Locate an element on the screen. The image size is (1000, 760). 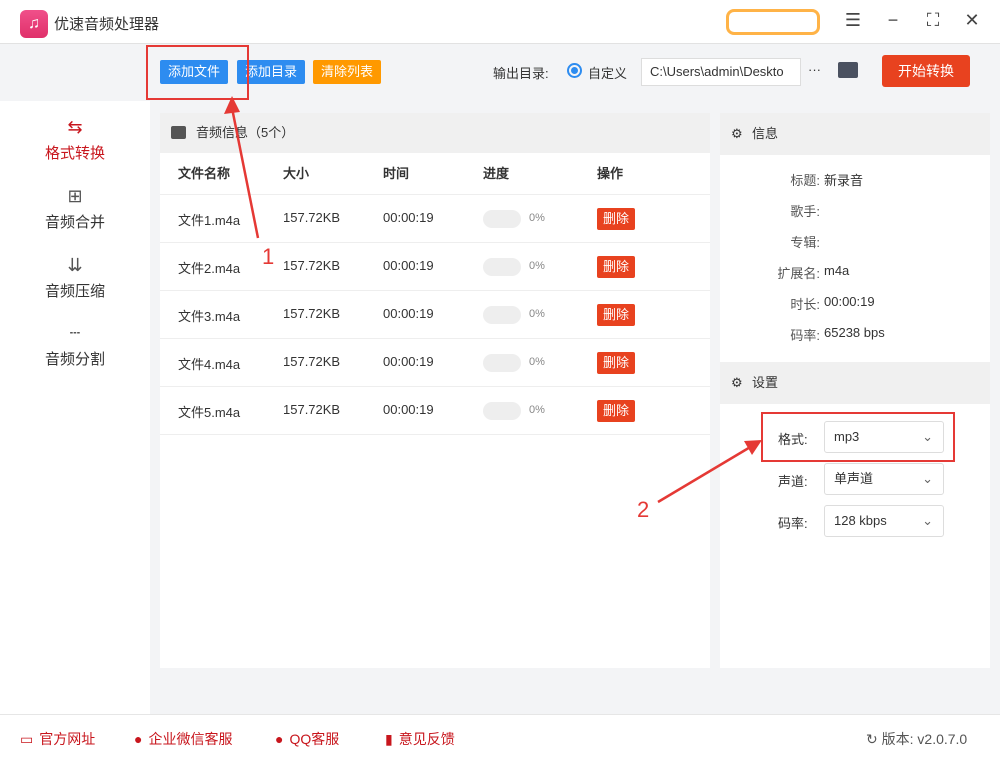
annotation-2: 2 is located at coordinates (643, 509).